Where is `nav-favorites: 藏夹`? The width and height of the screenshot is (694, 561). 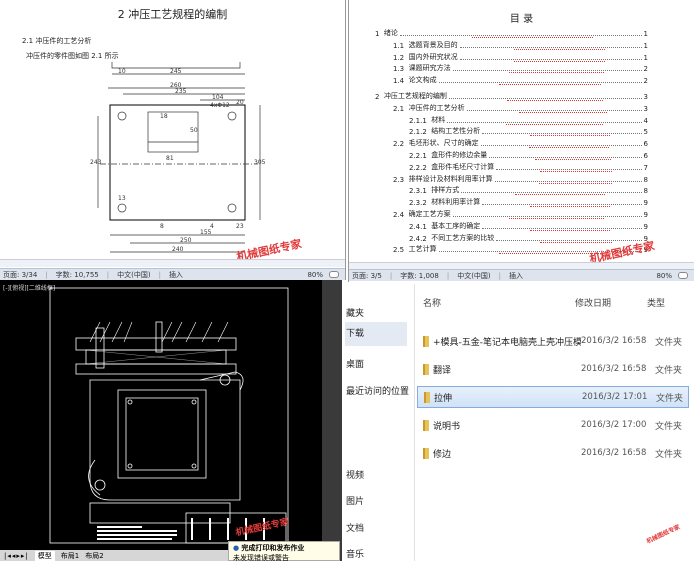 nav-favorites: 藏夹 is located at coordinates (355, 312).